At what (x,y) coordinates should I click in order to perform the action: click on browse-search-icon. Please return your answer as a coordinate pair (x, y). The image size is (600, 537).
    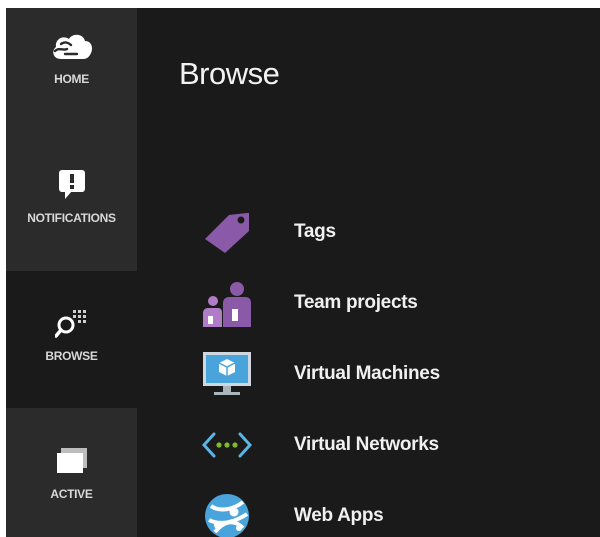
    Looking at the image, I should click on (71, 323).